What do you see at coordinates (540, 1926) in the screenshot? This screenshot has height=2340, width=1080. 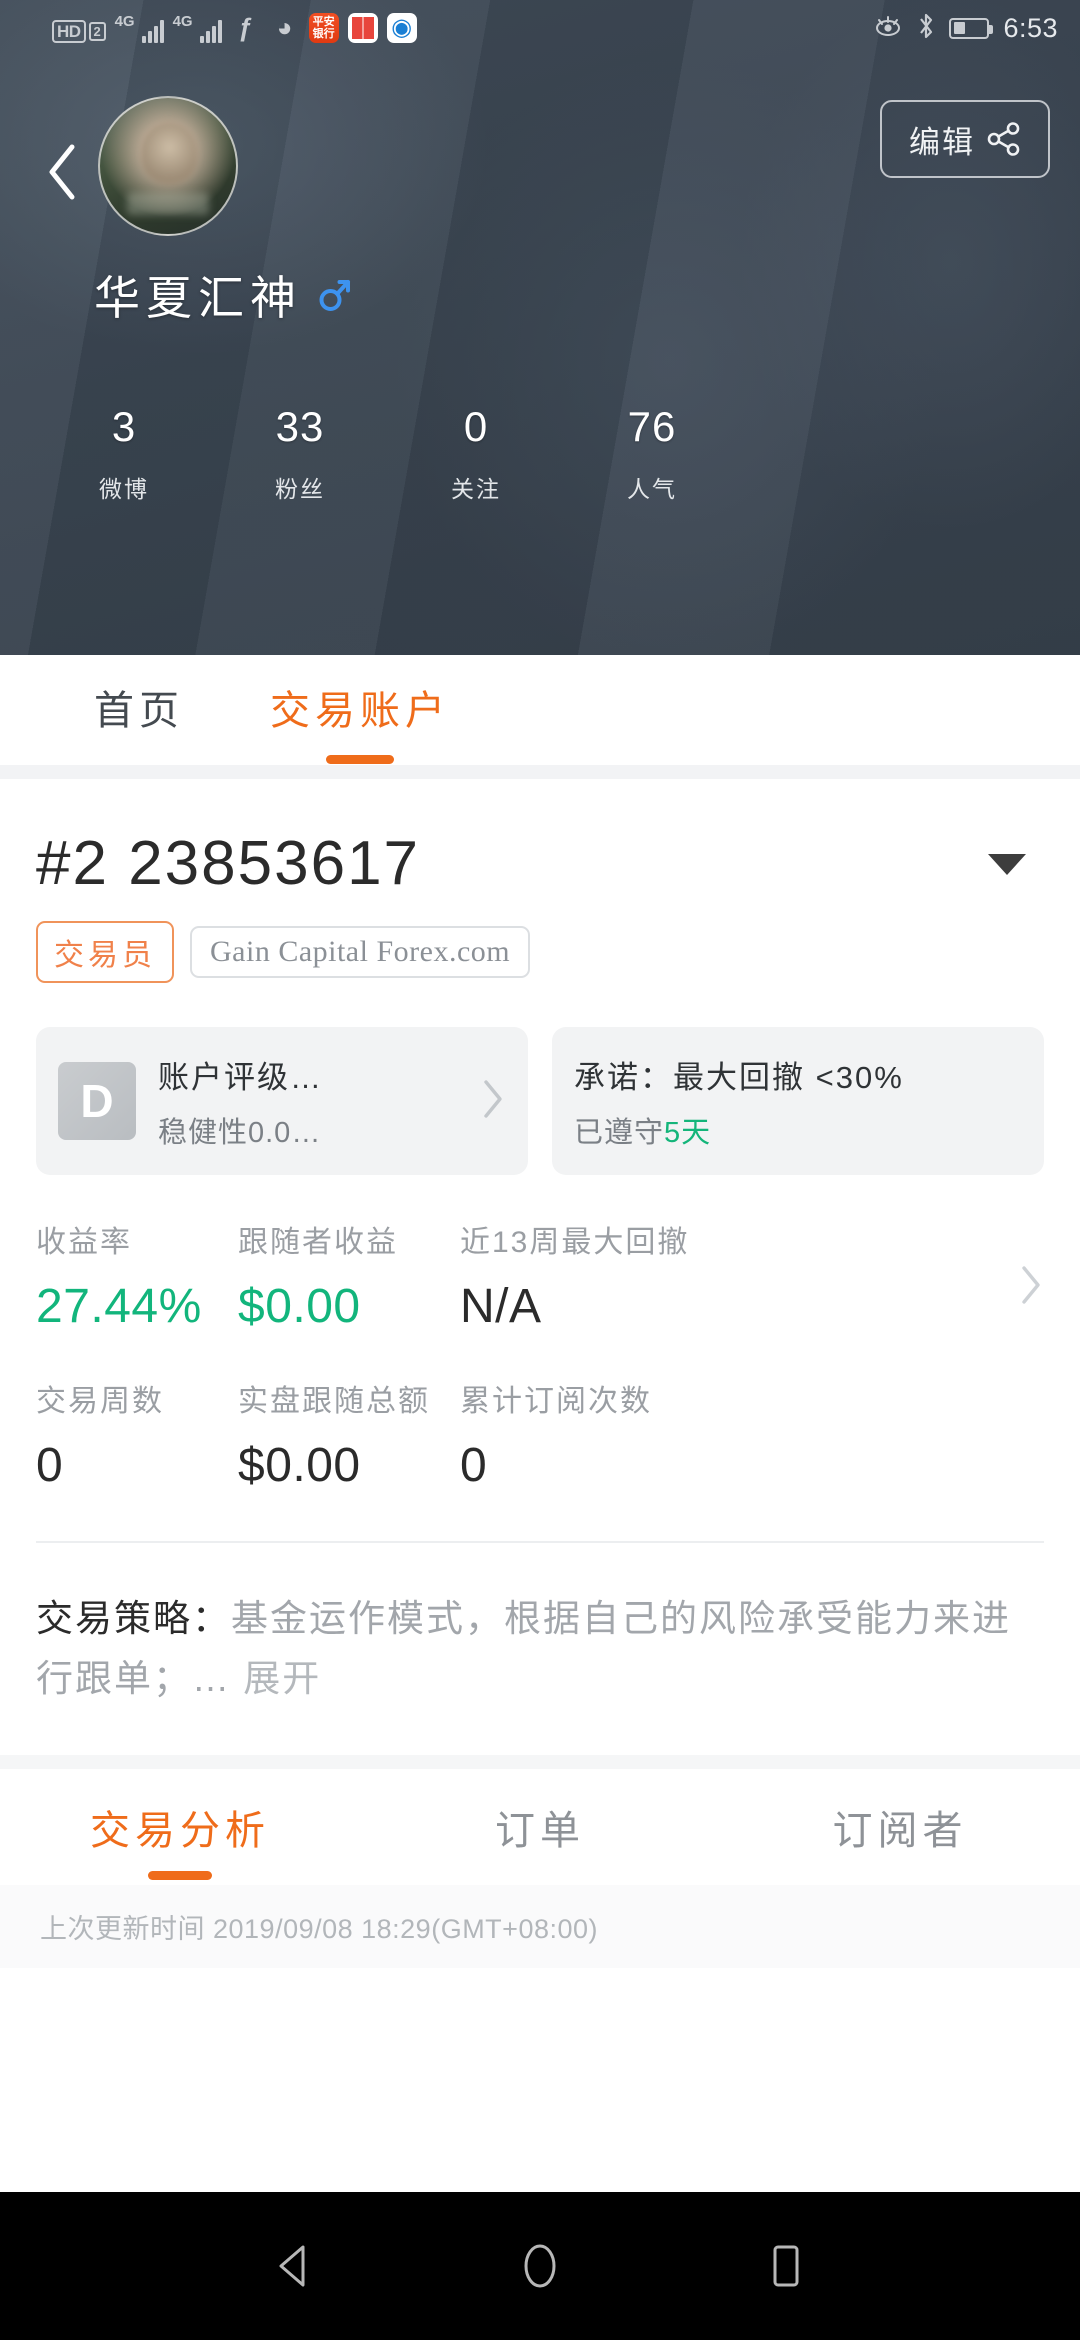 I see `last-updated-text: 上次更新时间 2019/09/08 18:29(GMT+08:00)` at bounding box center [540, 1926].